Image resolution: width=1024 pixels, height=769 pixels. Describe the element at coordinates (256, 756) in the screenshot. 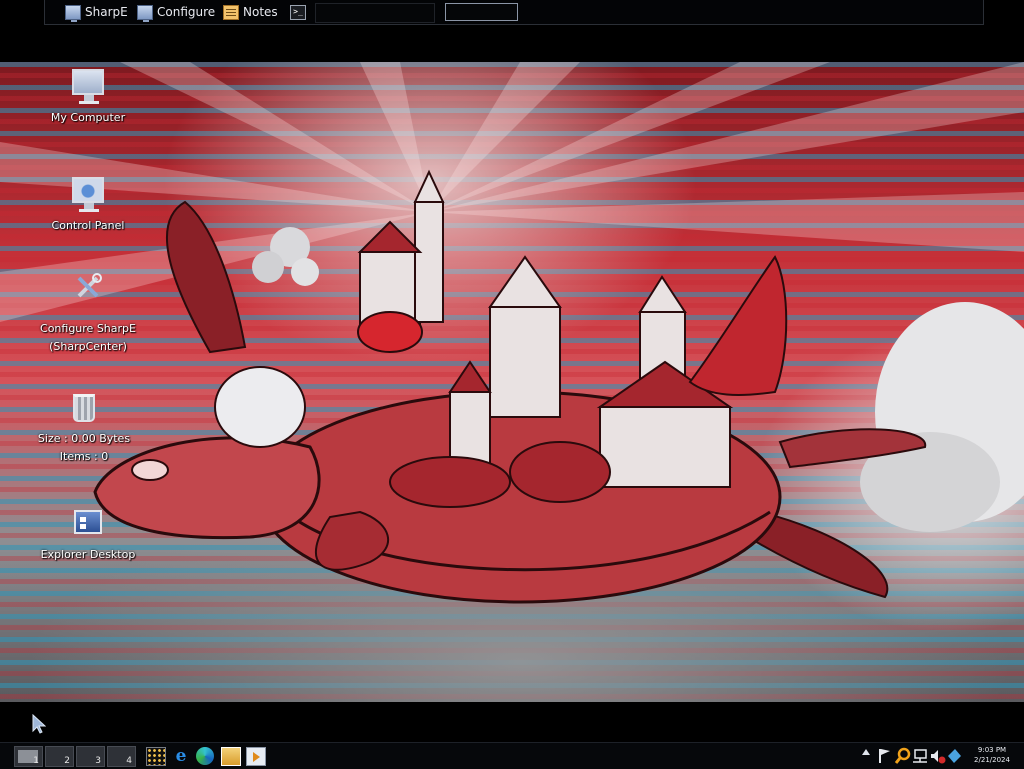

I see `media-player-icon` at that location.